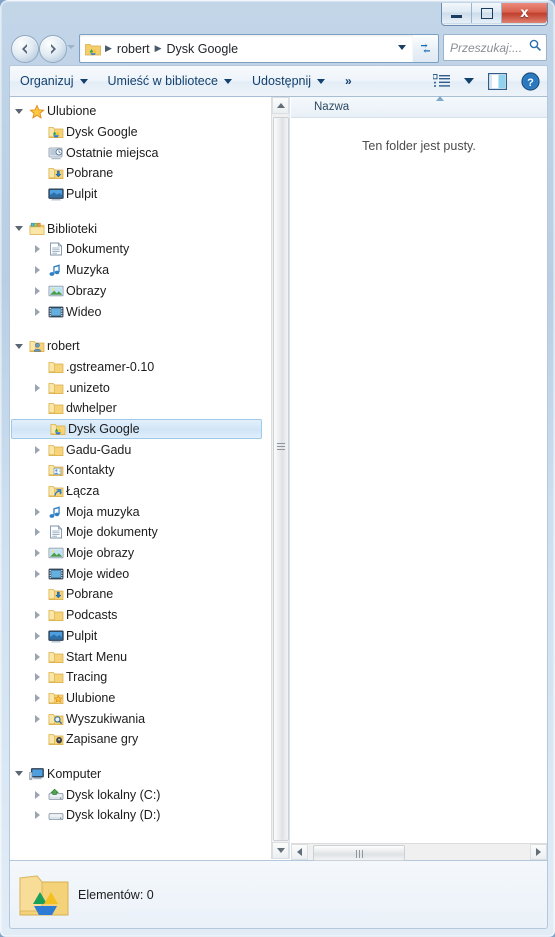 The width and height of the screenshot is (555, 937). Describe the element at coordinates (141, 408) in the screenshot. I see `tree-item-dwhelper: dwhelper` at that location.